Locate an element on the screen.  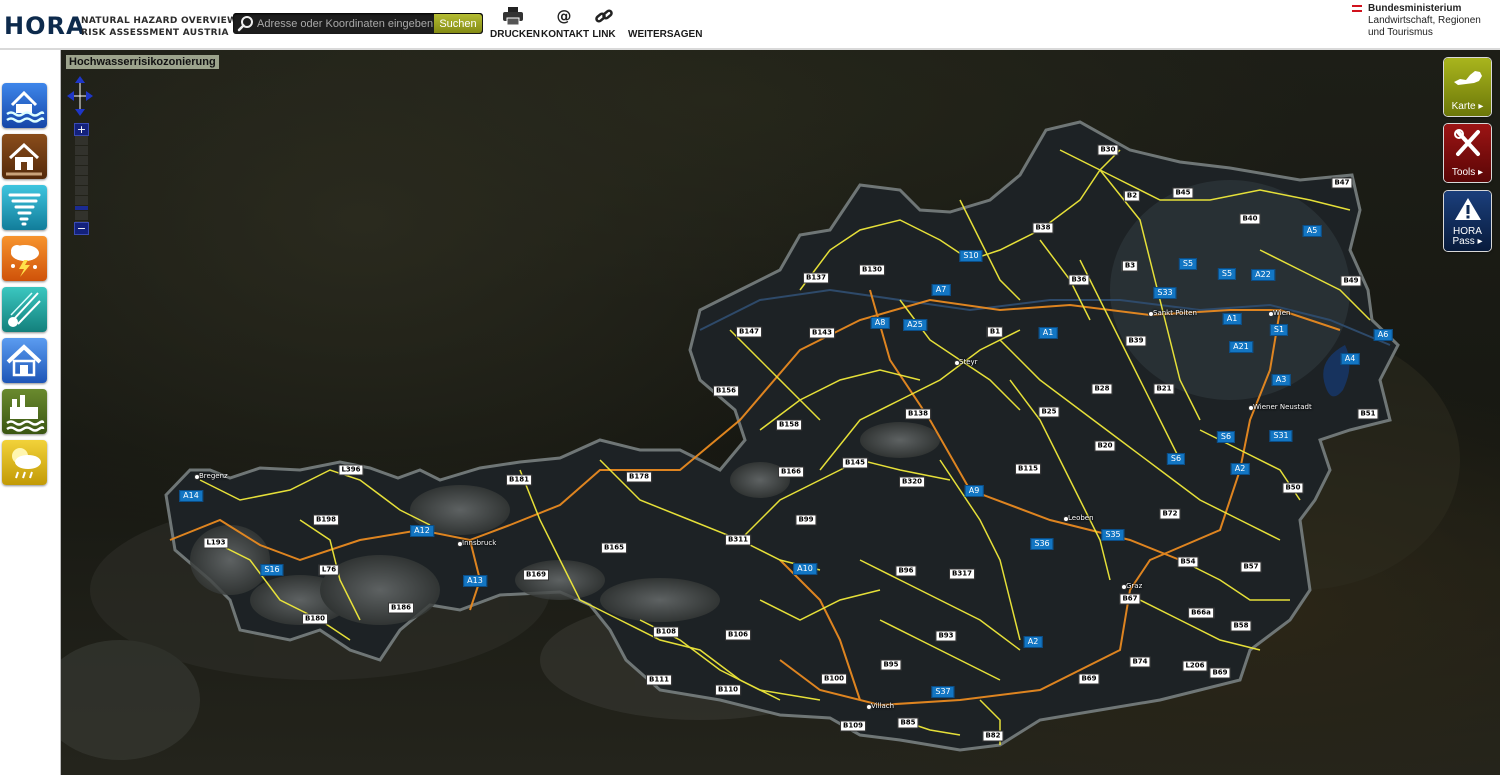
road-shield: B82 is located at coordinates (993, 736).